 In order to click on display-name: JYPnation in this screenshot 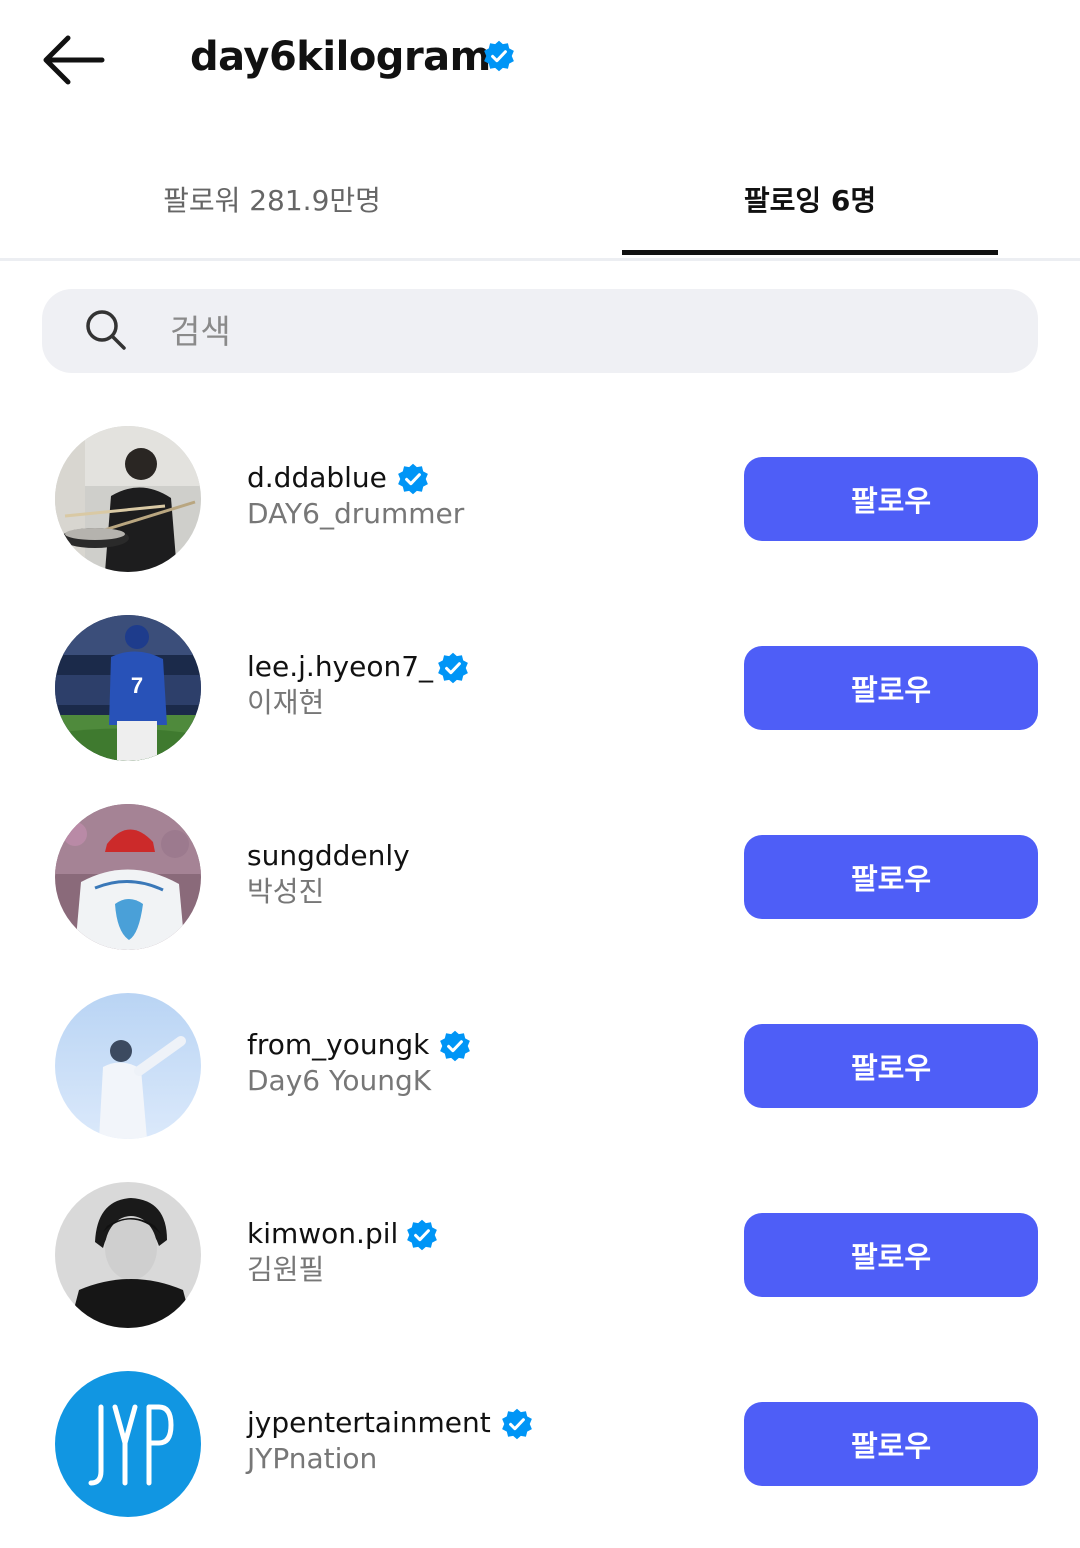, I will do `click(312, 1458)`.